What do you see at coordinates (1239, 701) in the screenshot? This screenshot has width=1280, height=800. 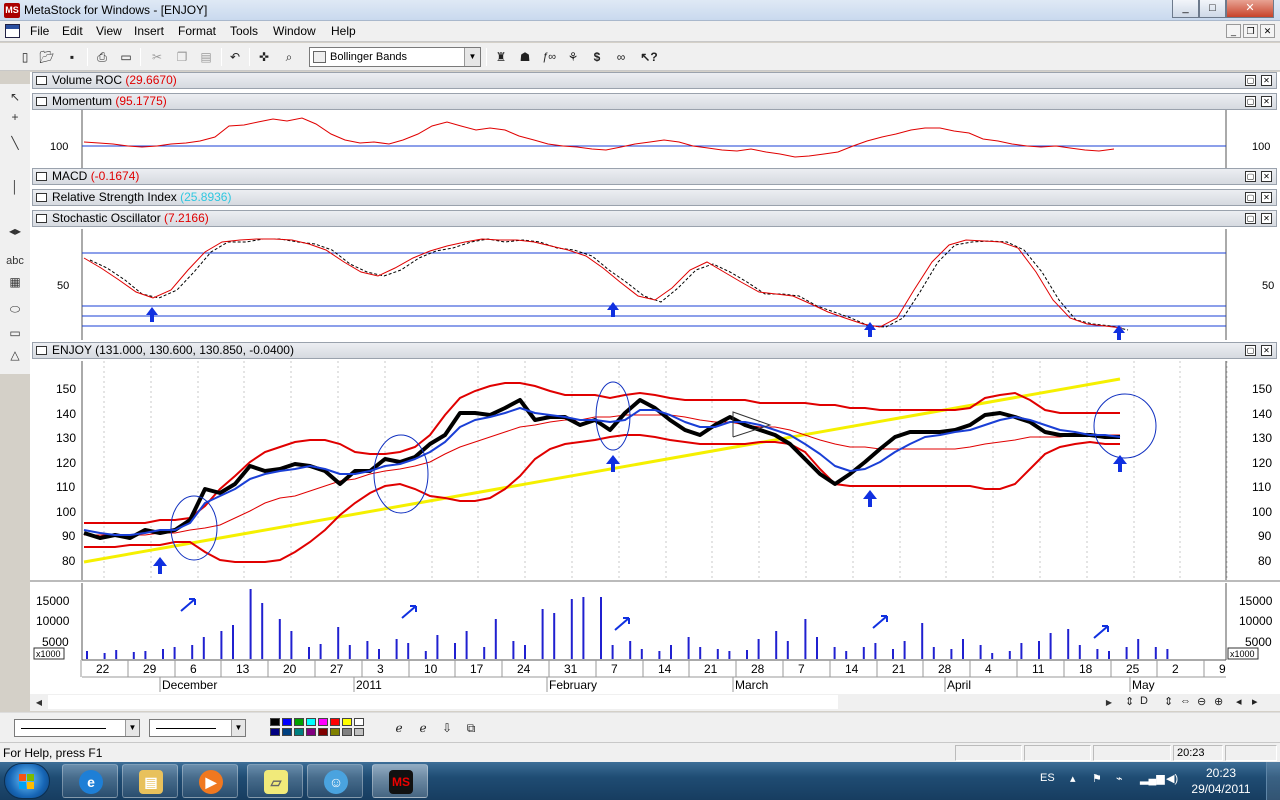 I see `scroll-back-icon: ◂` at bounding box center [1239, 701].